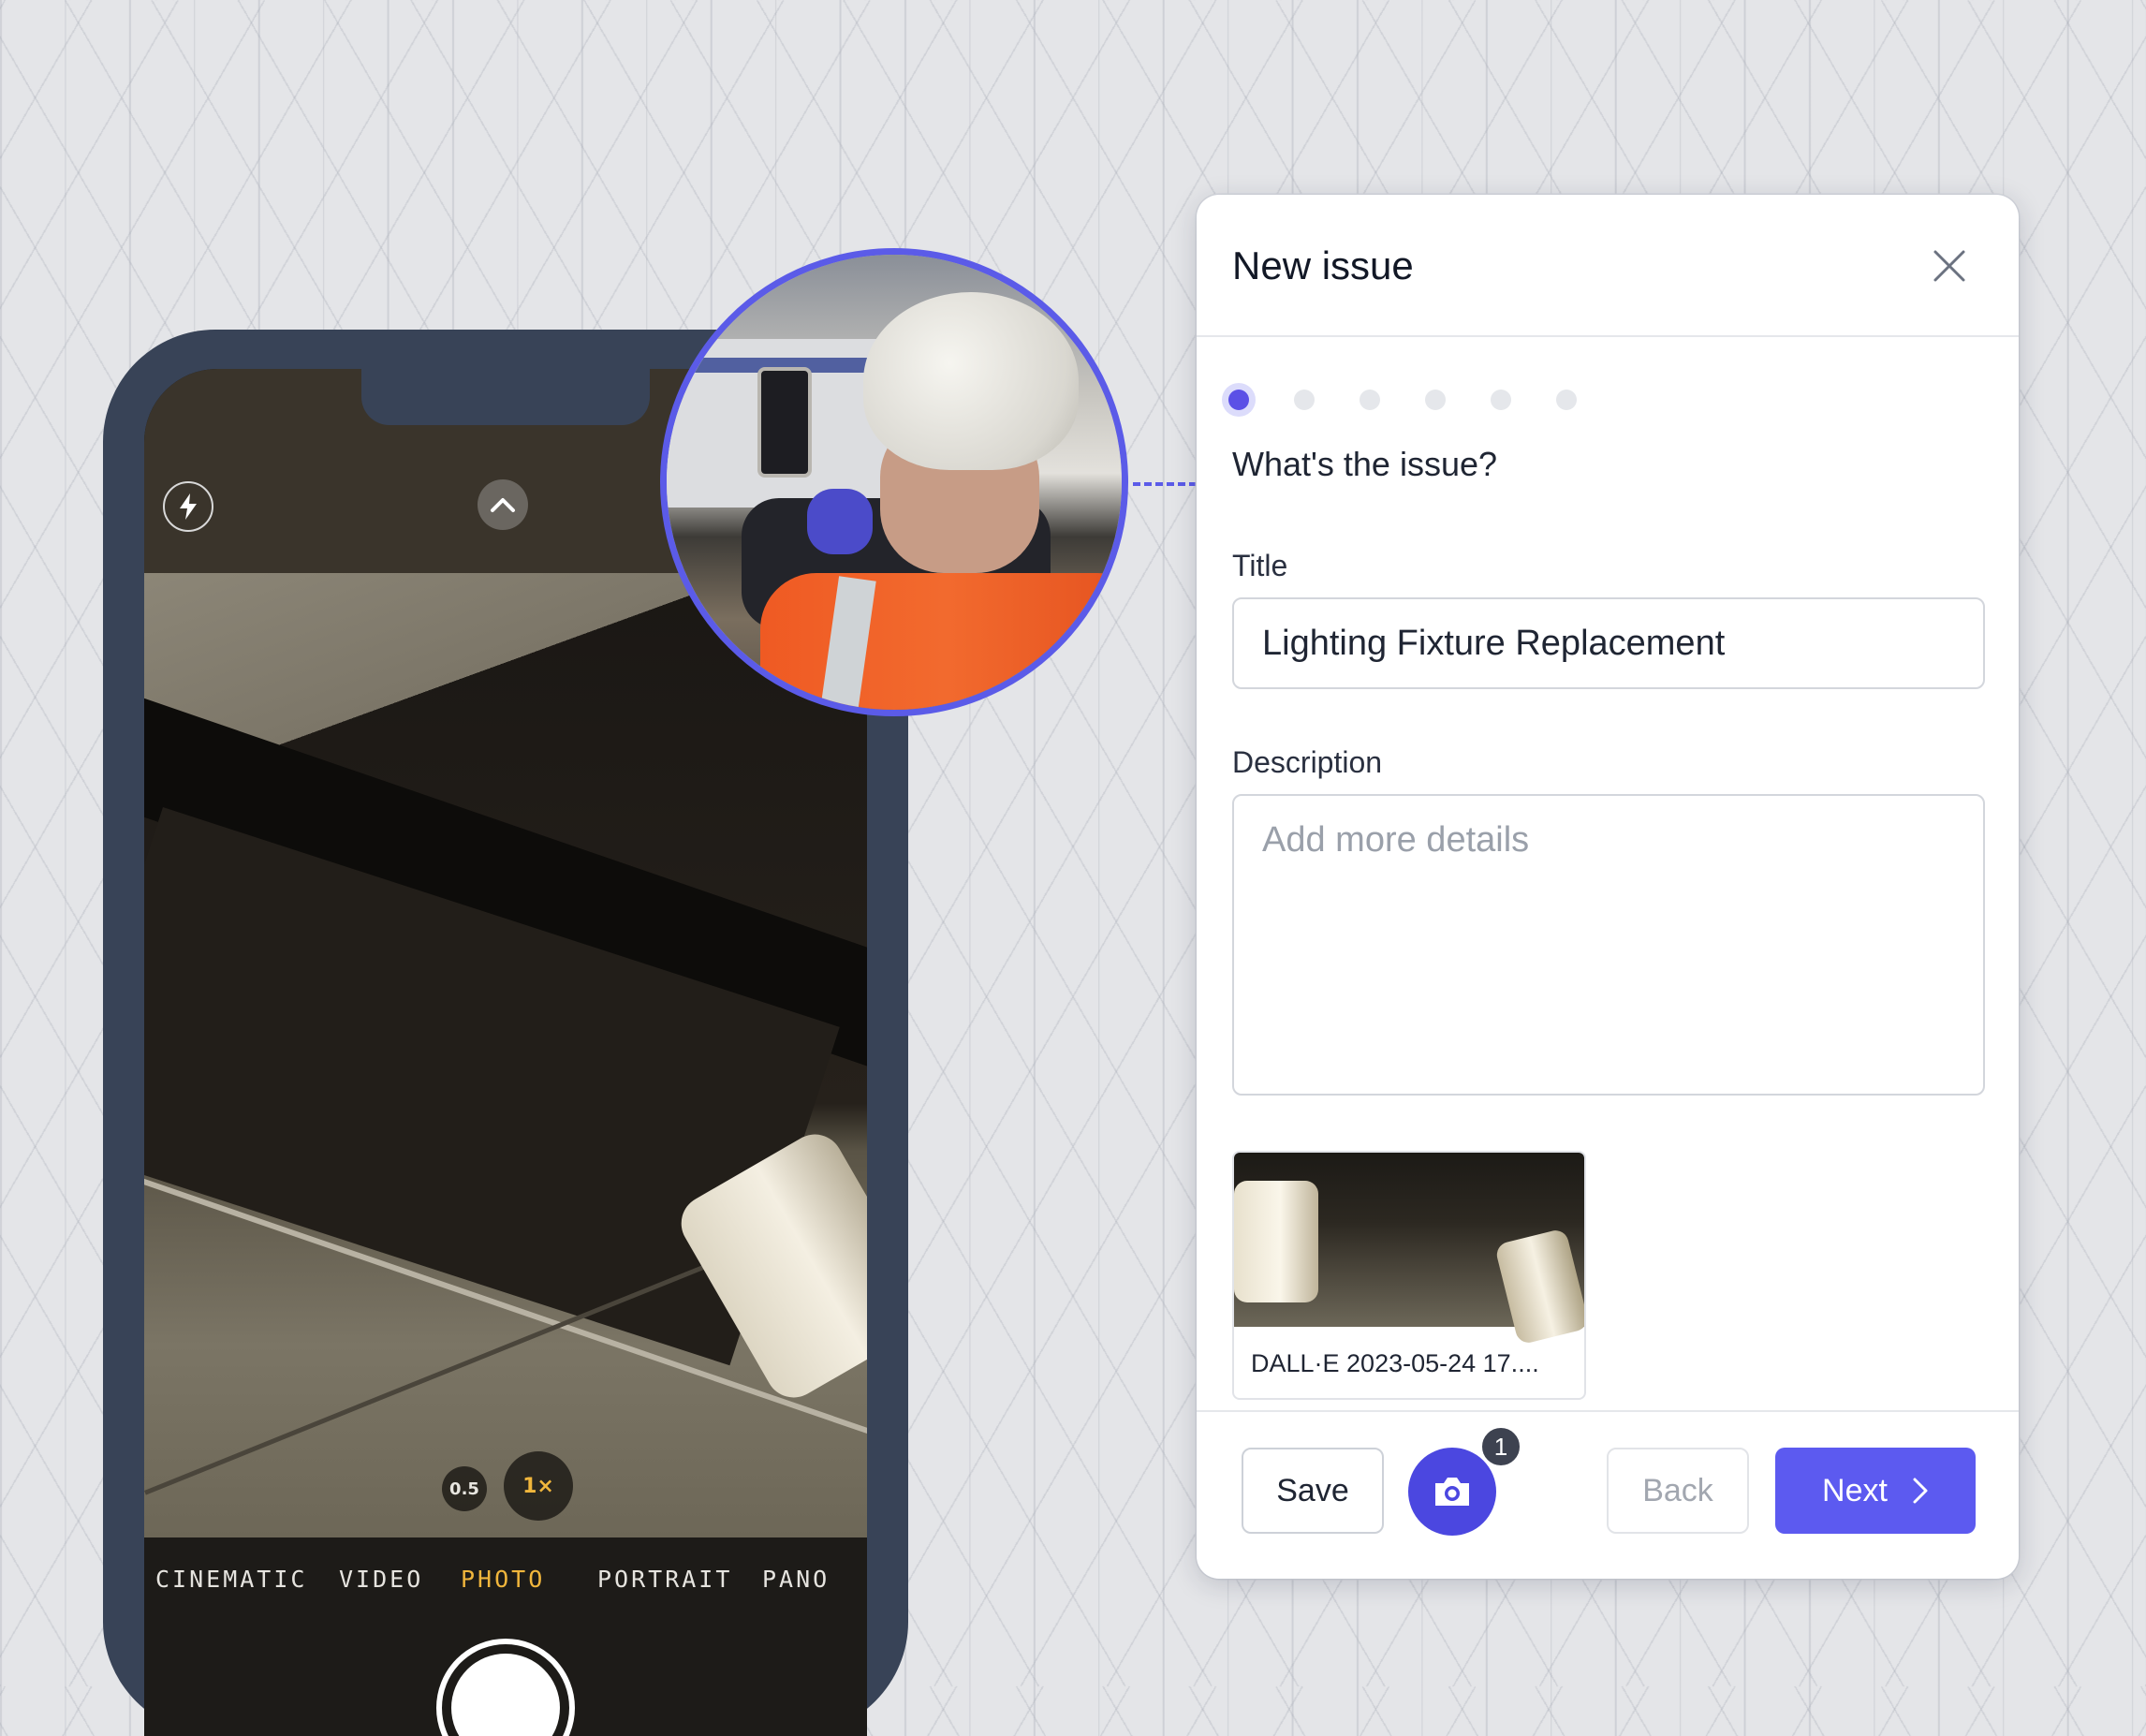  Describe the element at coordinates (796, 1580) in the screenshot. I see `mode-pano: PANO` at that location.